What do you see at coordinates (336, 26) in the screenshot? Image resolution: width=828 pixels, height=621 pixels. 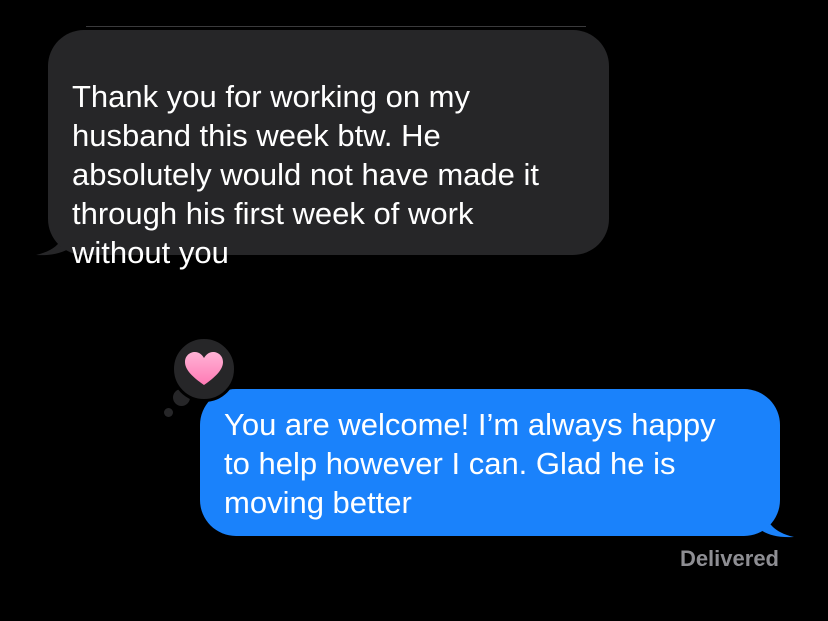 I see `divider` at bounding box center [336, 26].